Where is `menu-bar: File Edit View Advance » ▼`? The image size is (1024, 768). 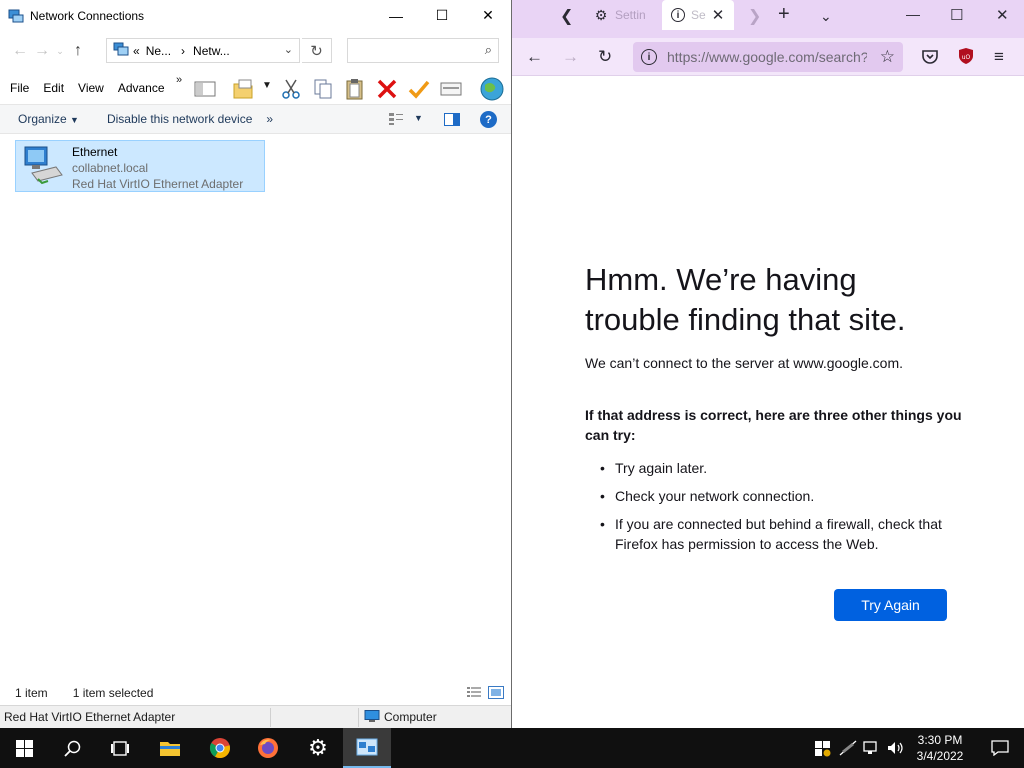 menu-bar: File Edit View Advance » ▼ is located at coordinates (255, 88).